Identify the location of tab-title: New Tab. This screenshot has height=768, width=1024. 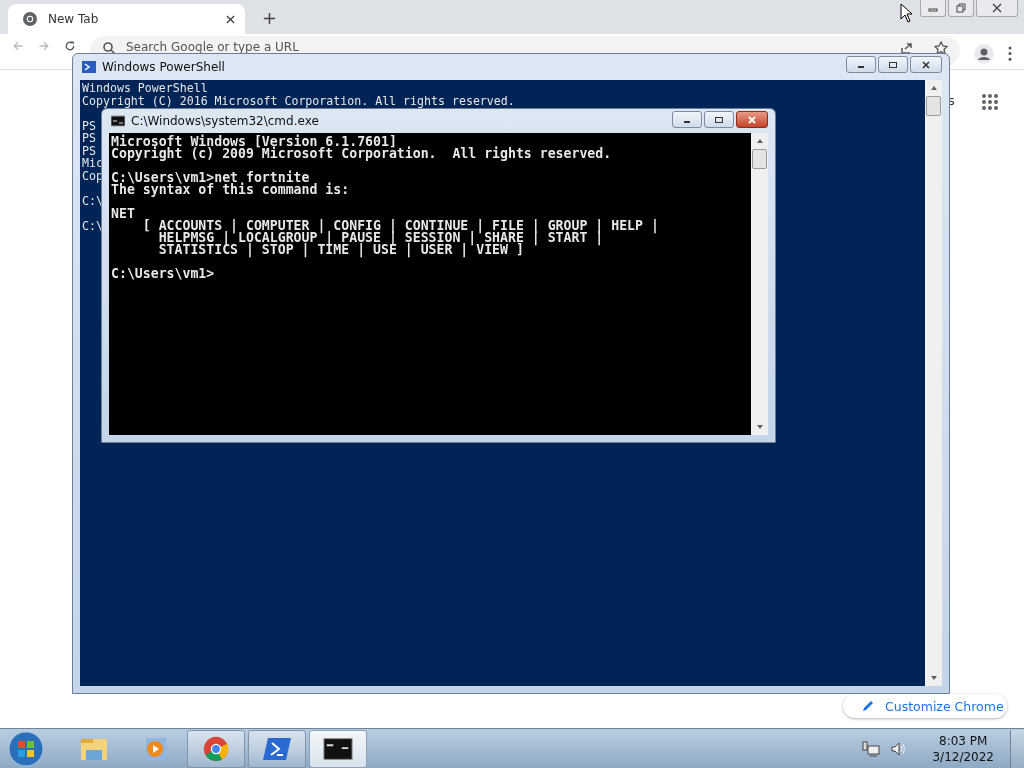
(74, 19).